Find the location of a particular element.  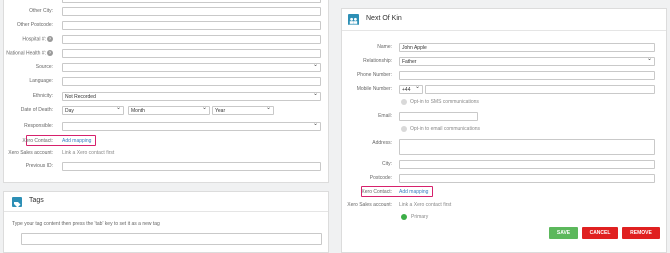

email-optin-checkbox is located at coordinates (404, 129).